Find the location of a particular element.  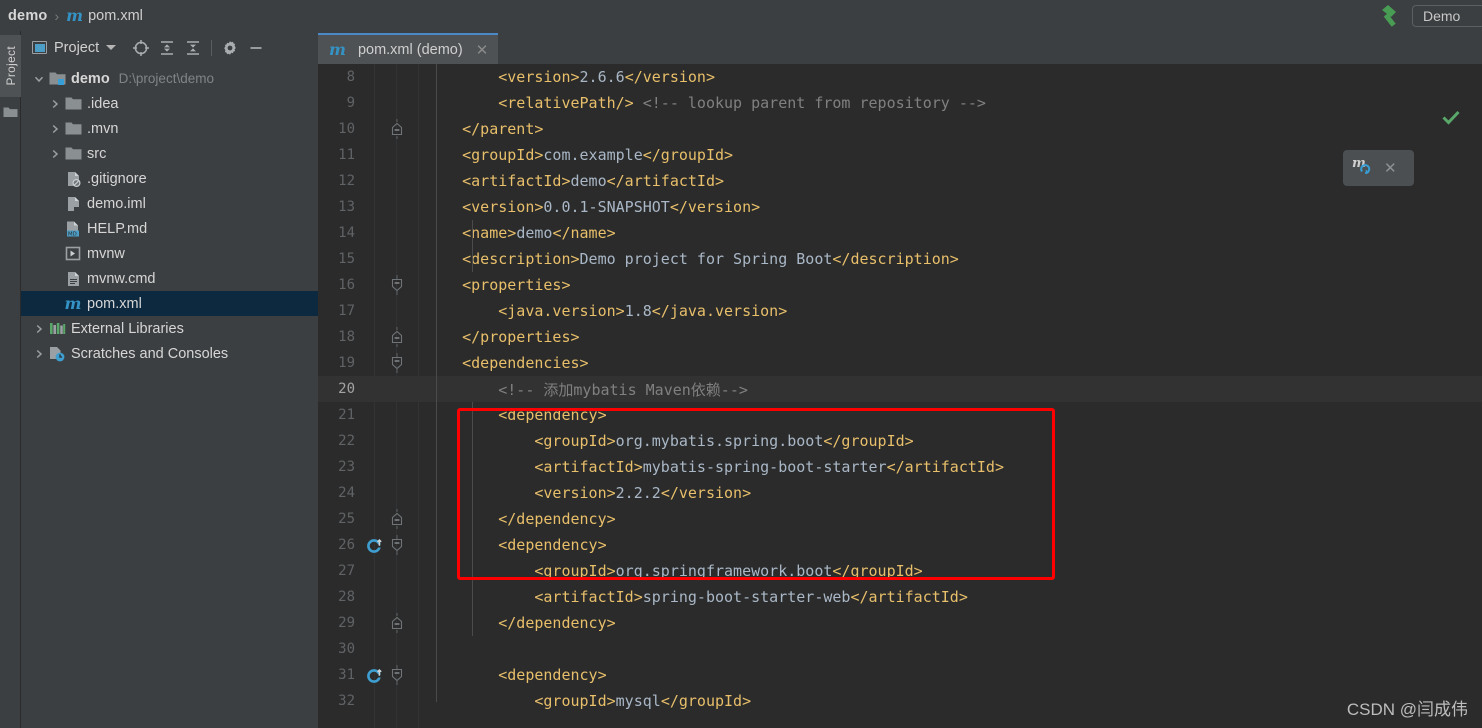

code-line: 8 <version>2.6.6</version> is located at coordinates (900, 77).